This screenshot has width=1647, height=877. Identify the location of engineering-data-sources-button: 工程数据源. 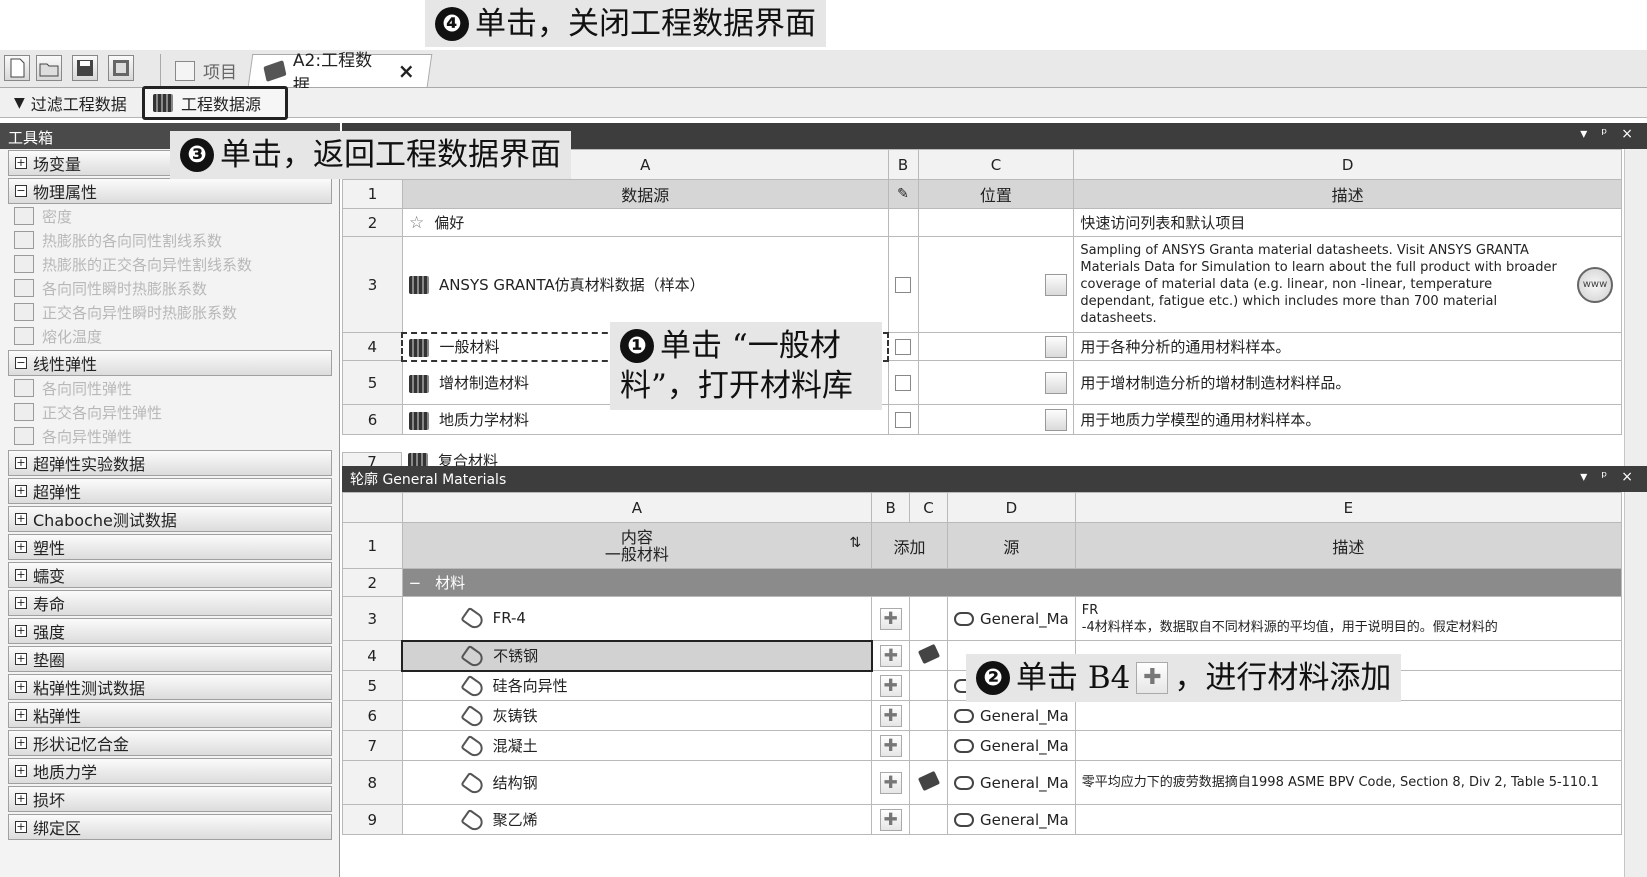
(215, 103).